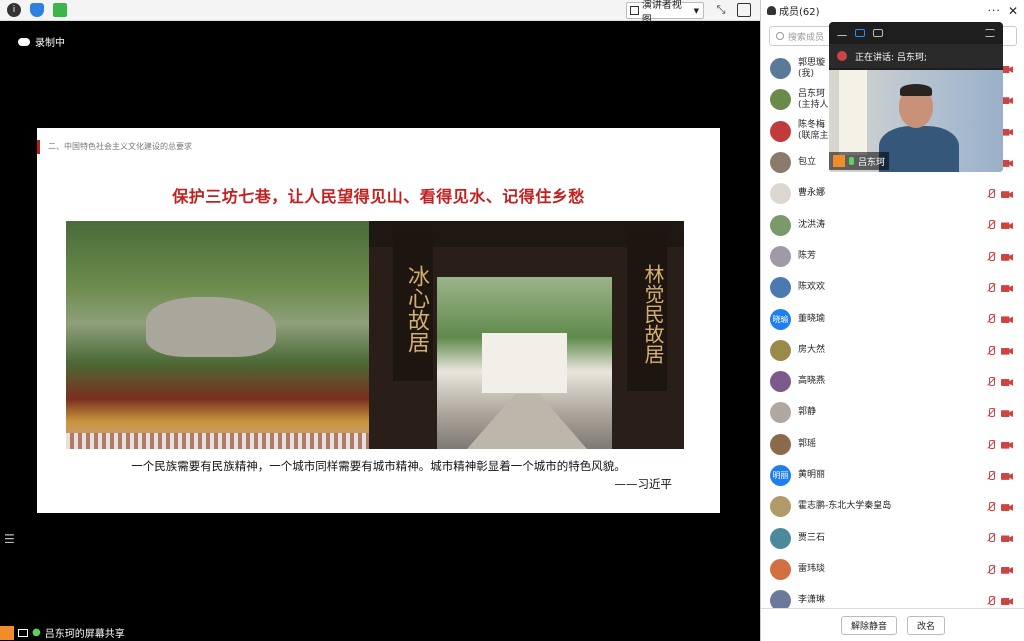 The height and width of the screenshot is (641, 1024). I want to click on member-name: 高晓燕, so click(812, 381).